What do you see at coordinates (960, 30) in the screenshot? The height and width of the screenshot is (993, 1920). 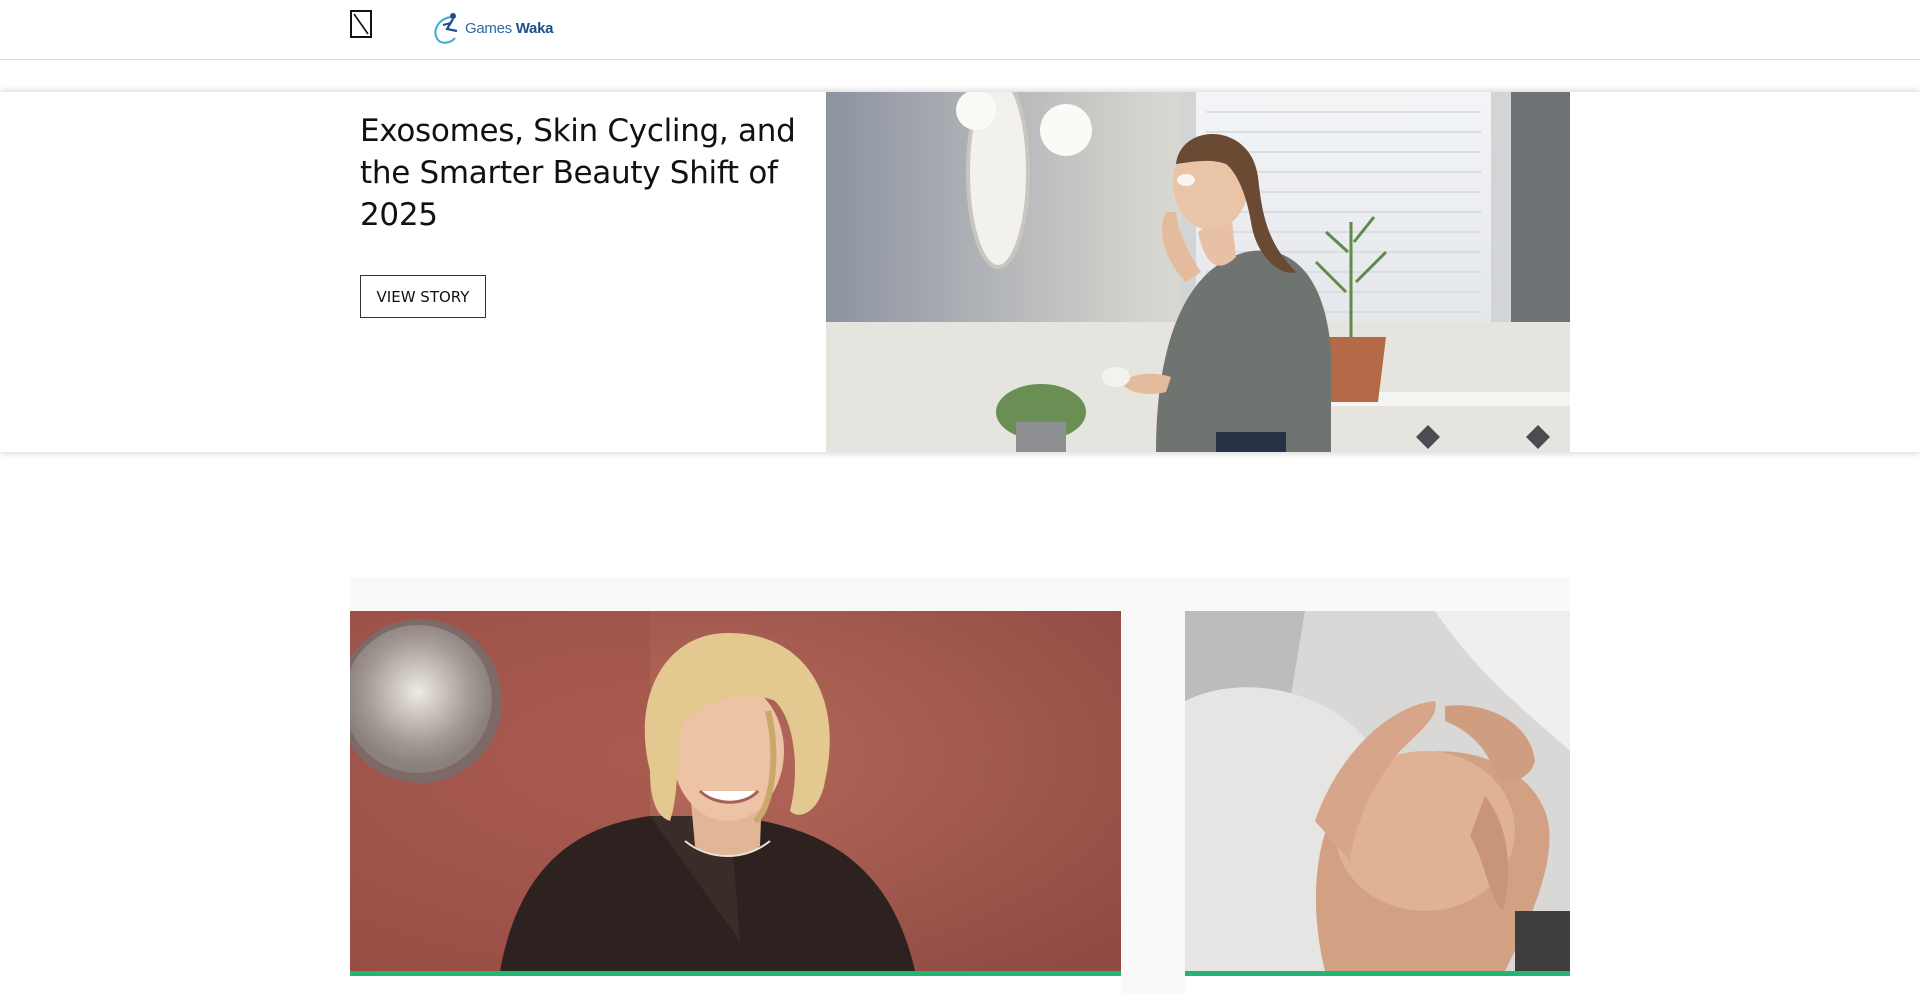 I see `site-header: Games Waka` at bounding box center [960, 30].